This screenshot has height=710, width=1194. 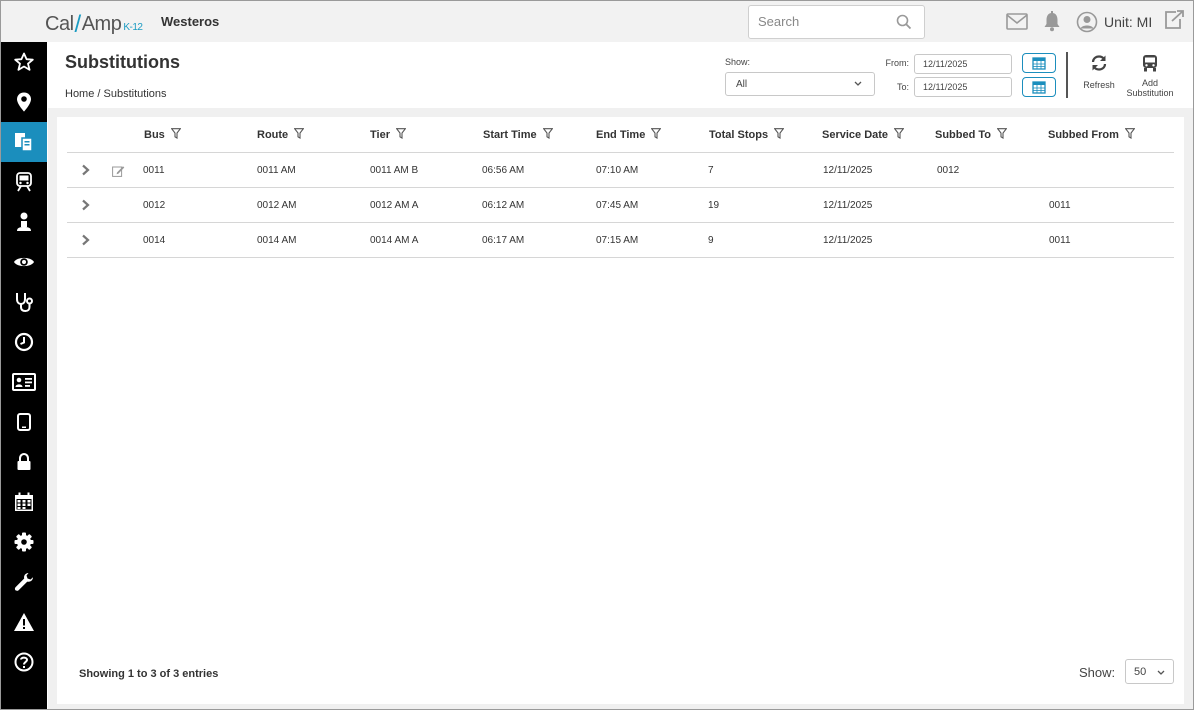 I want to click on cell-end: 07:15 AM, so click(x=617, y=240).